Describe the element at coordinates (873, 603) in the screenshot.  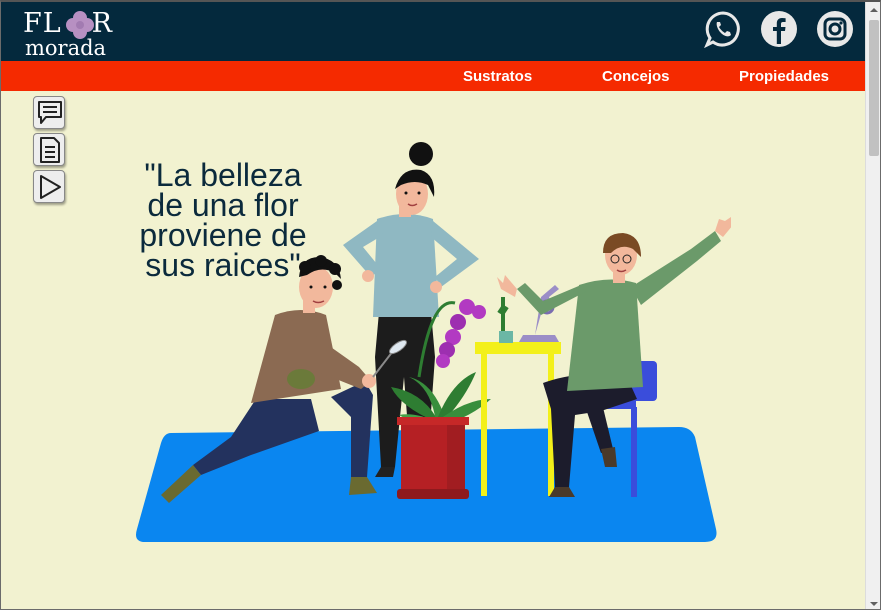
I see `scroll-down-arrow-icon` at that location.